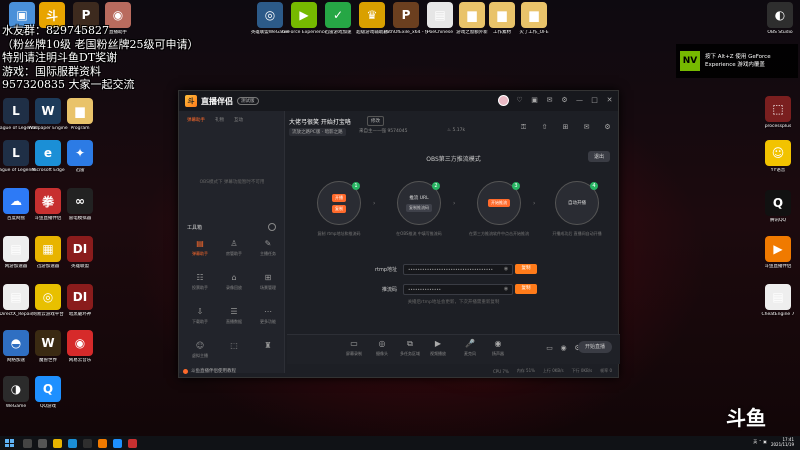 This screenshot has height=450, width=800. I want to click on shortcut-icon: ◉, so click(80, 343).